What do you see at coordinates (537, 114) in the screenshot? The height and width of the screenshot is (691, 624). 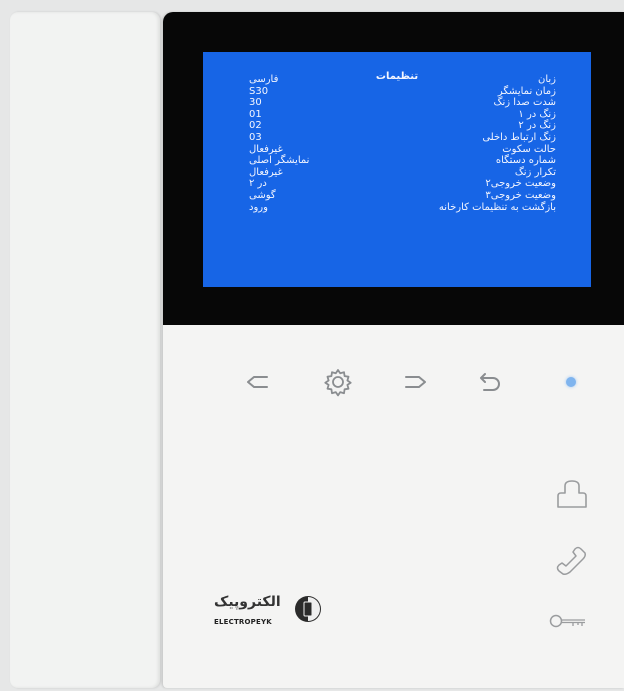 I see `settings-row-label: زنگ در ۱` at bounding box center [537, 114].